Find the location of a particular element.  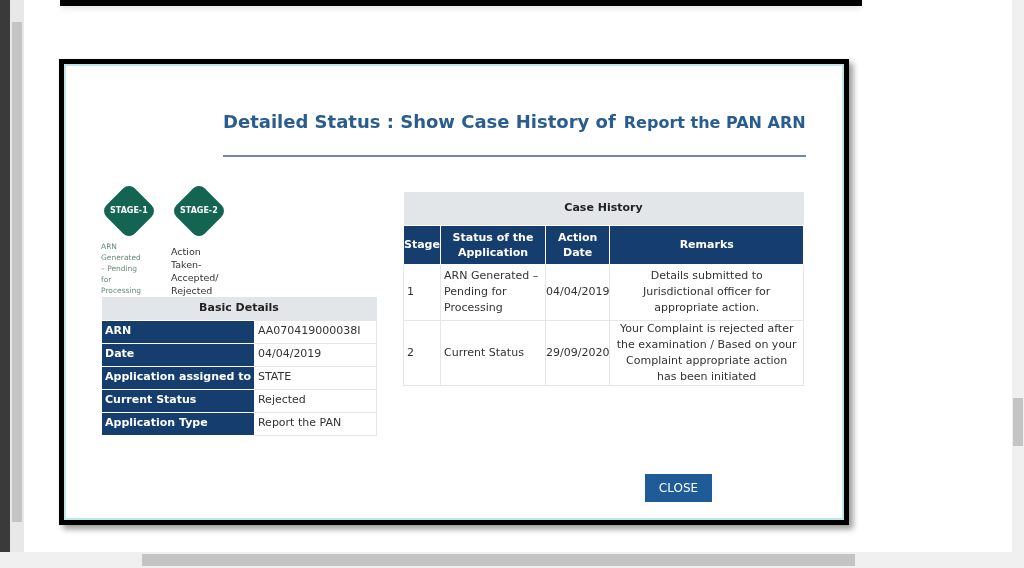

column-header: Stage is located at coordinates (422, 244).